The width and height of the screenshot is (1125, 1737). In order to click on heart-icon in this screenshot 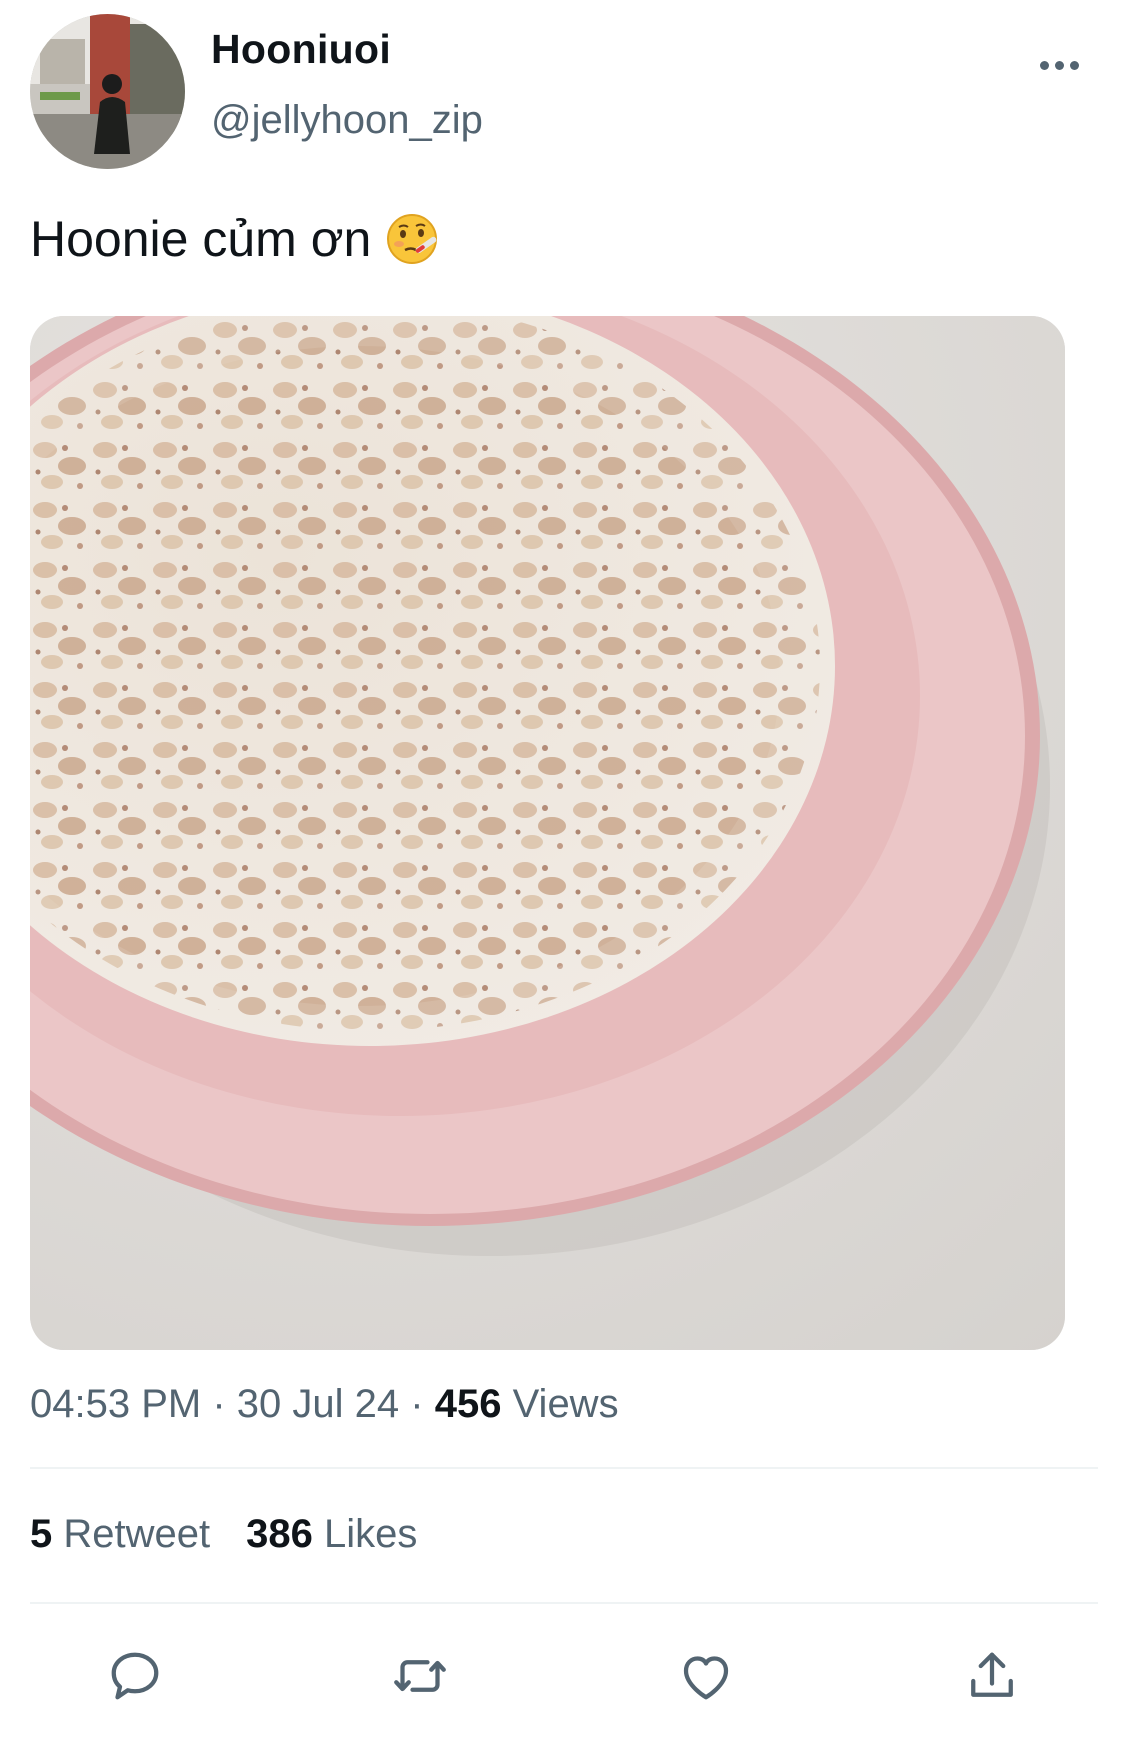, I will do `click(706, 1678)`.